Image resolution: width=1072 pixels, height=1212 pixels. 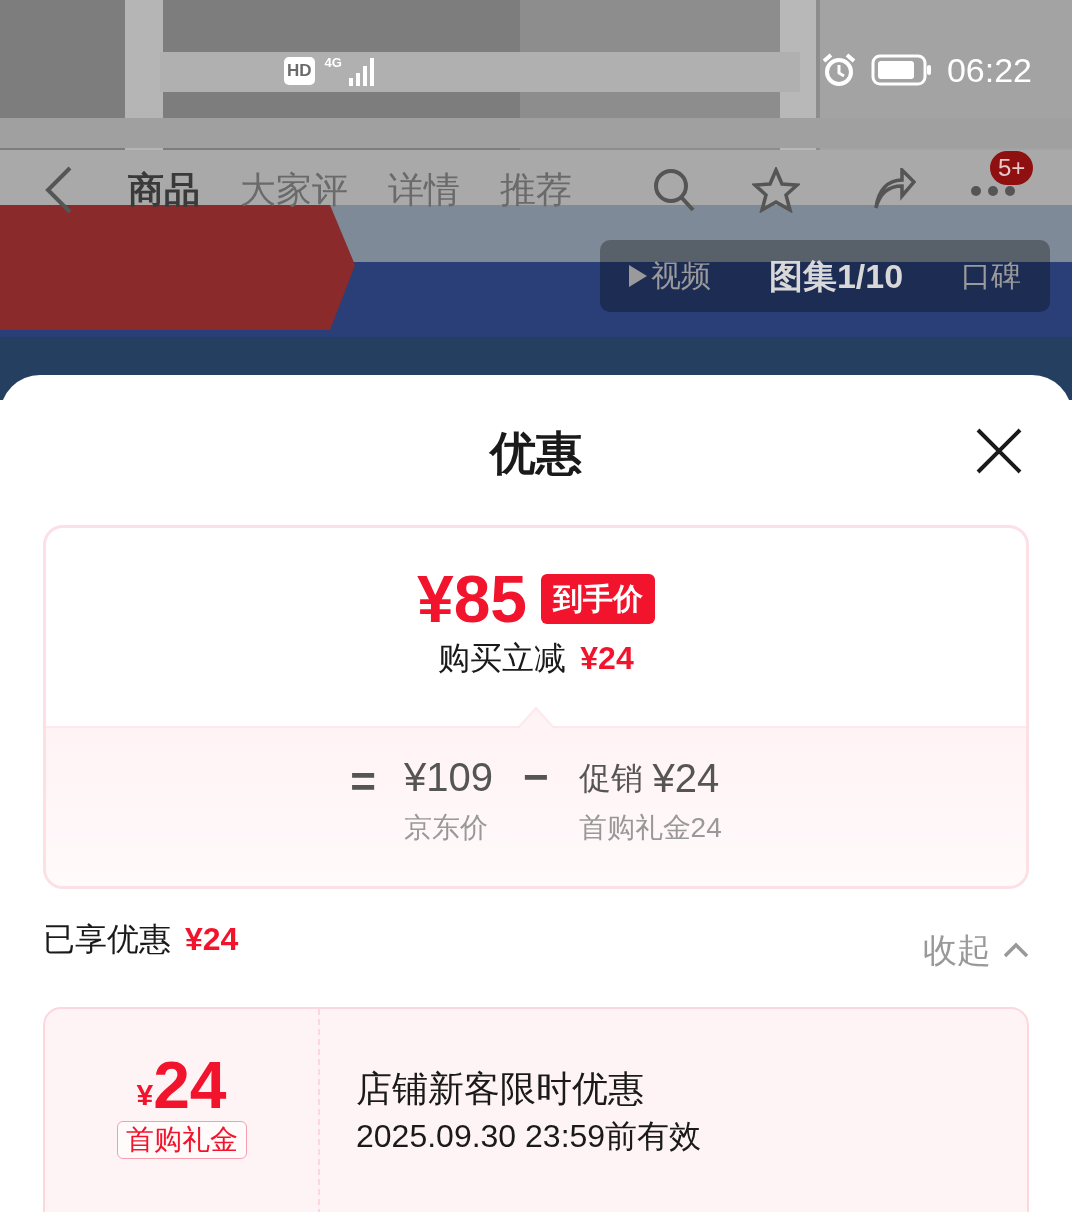 What do you see at coordinates (991, 276) in the screenshot?
I see `media-tab: 口碑` at bounding box center [991, 276].